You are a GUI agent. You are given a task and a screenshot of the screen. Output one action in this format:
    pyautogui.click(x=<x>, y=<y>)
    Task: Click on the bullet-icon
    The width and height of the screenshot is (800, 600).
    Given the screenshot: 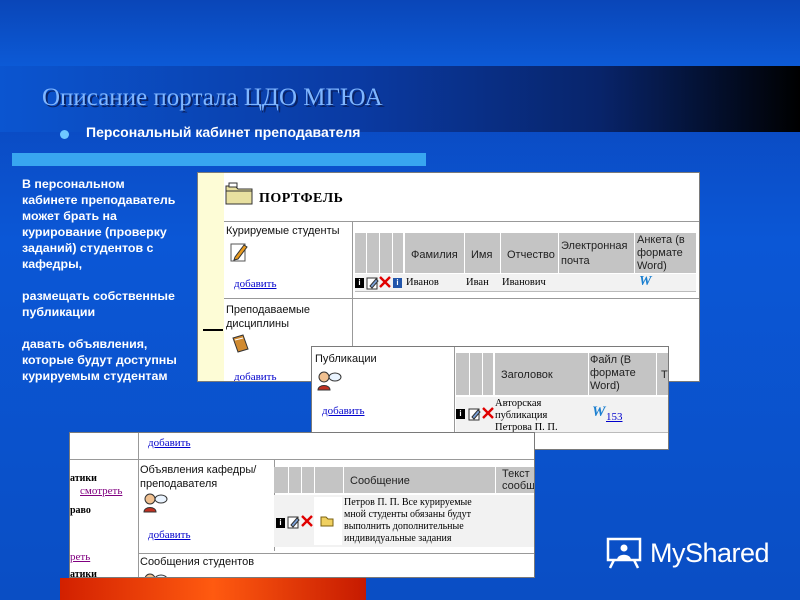 What is the action you would take?
    pyautogui.click(x=64, y=134)
    